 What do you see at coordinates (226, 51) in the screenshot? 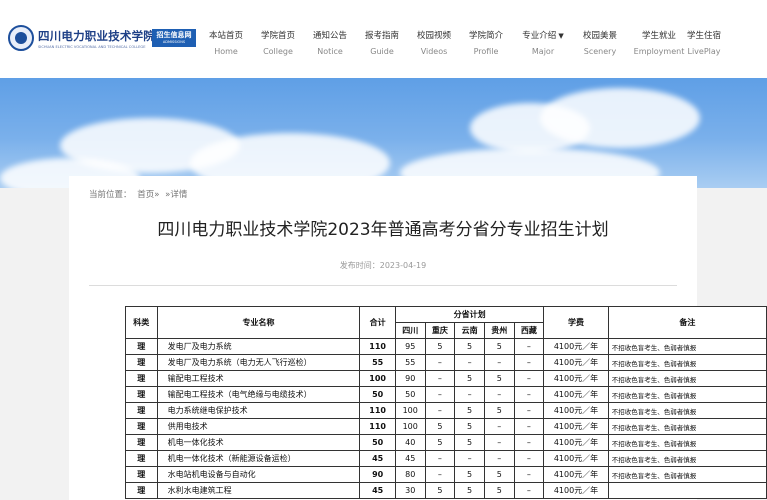
I see `nav-sublabel: Home` at bounding box center [226, 51].